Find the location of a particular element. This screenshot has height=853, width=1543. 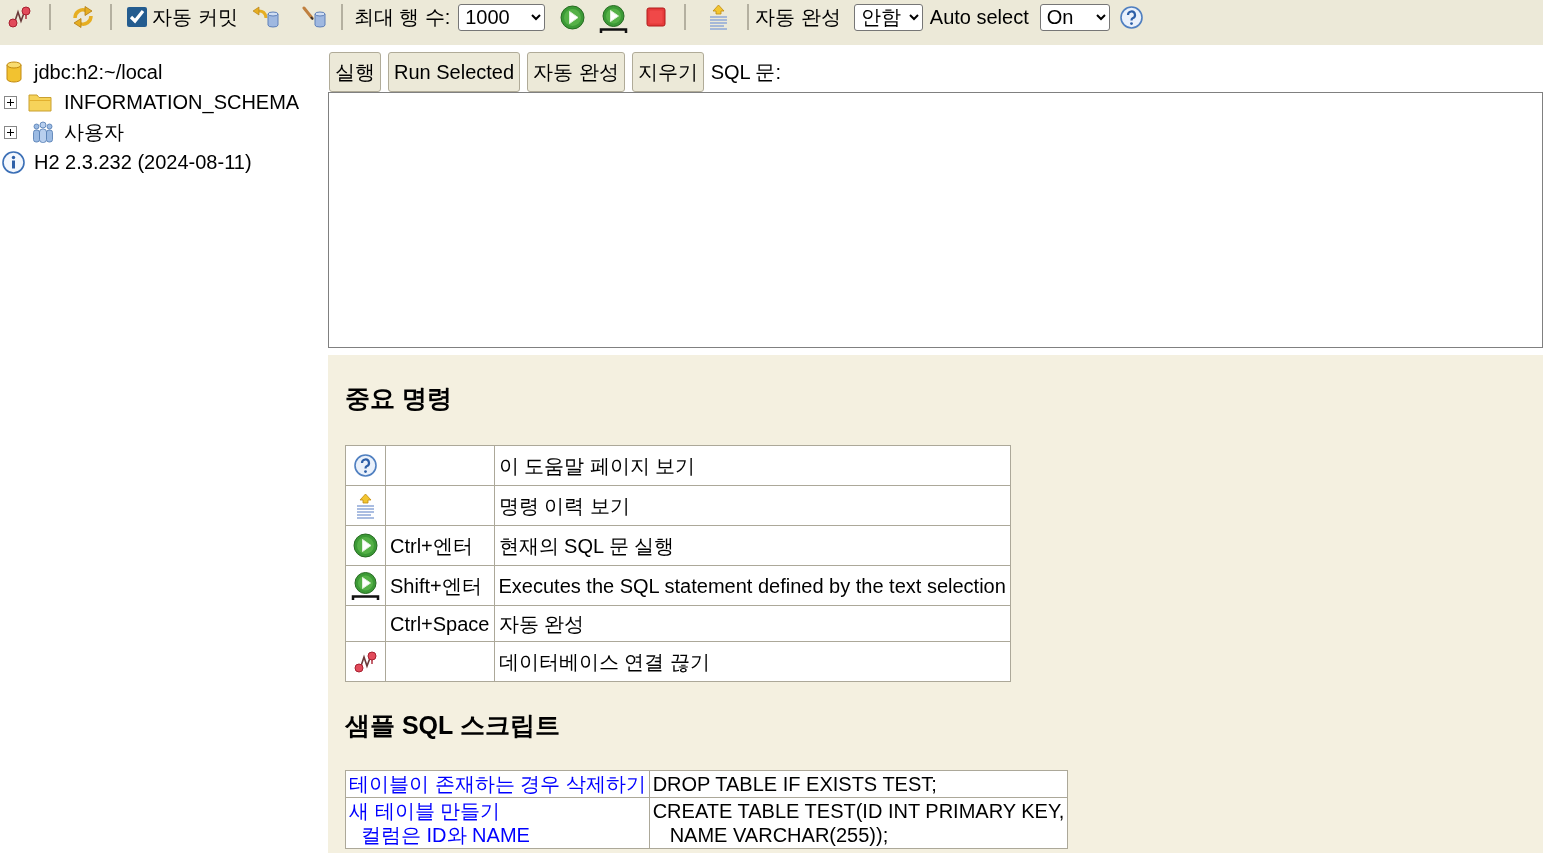

auto-commit-label: 자동 커밋 is located at coordinates (195, 17).